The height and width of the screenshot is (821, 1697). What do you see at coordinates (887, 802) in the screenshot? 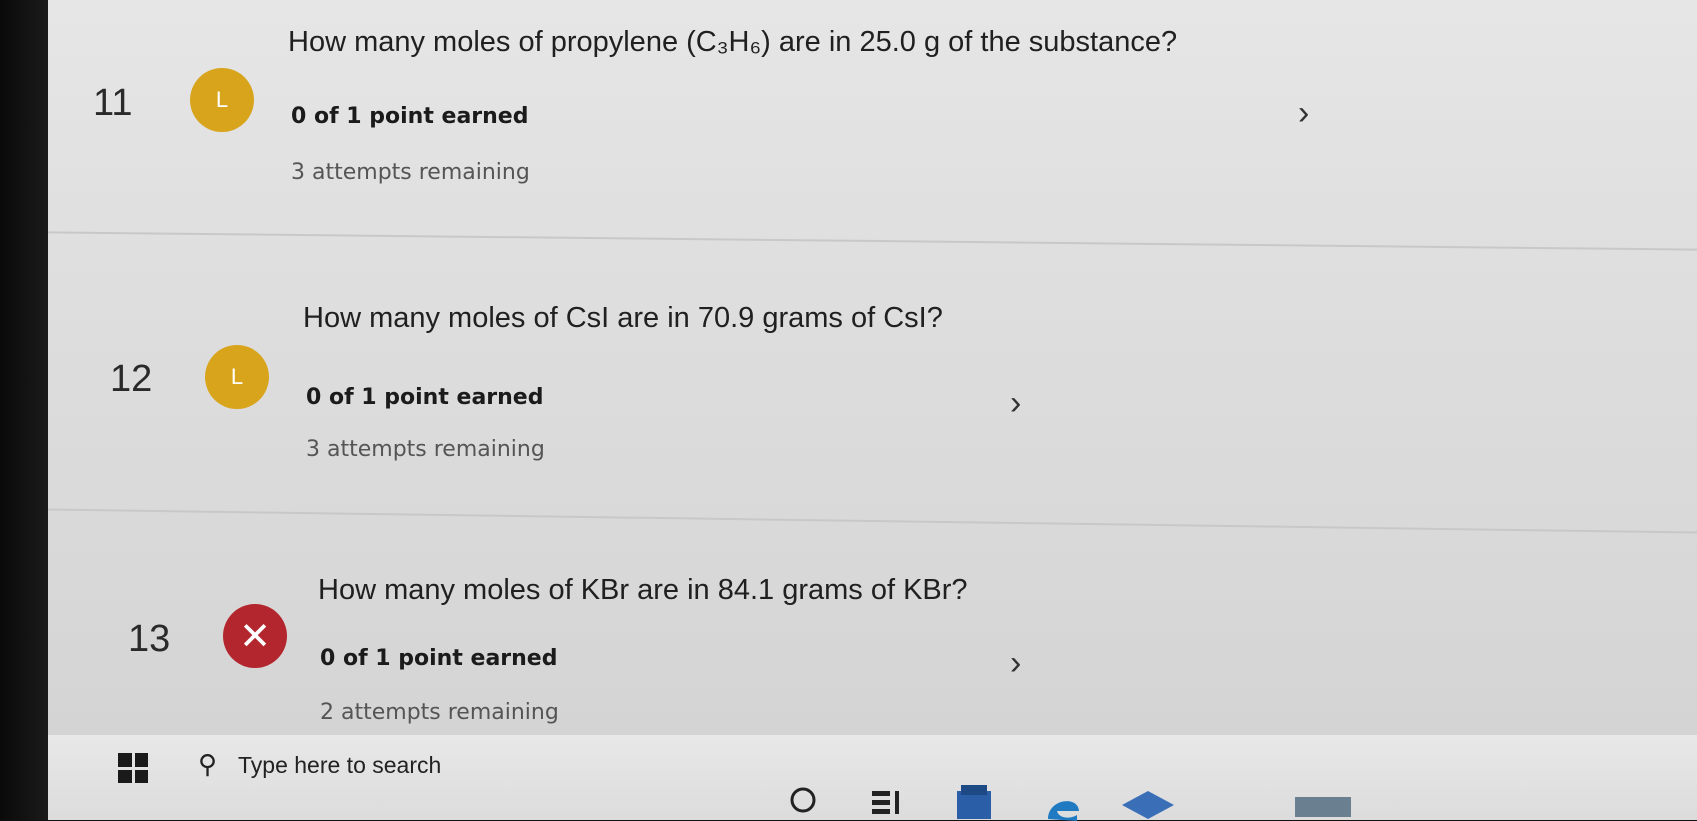
I see `task-view-icon` at bounding box center [887, 802].